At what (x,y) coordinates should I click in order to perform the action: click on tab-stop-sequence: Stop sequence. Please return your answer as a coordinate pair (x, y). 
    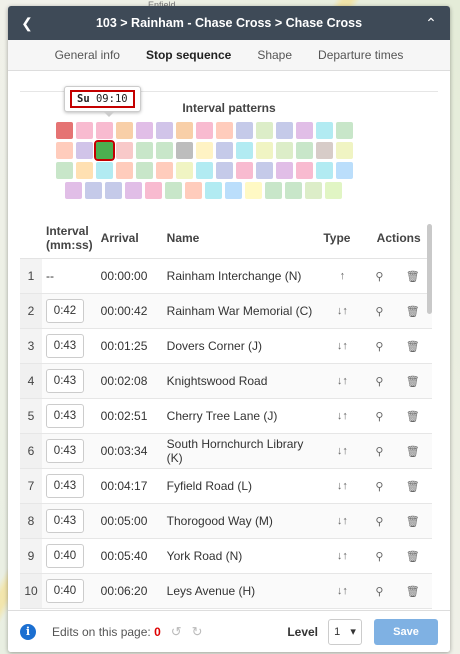
    Looking at the image, I should click on (188, 55).